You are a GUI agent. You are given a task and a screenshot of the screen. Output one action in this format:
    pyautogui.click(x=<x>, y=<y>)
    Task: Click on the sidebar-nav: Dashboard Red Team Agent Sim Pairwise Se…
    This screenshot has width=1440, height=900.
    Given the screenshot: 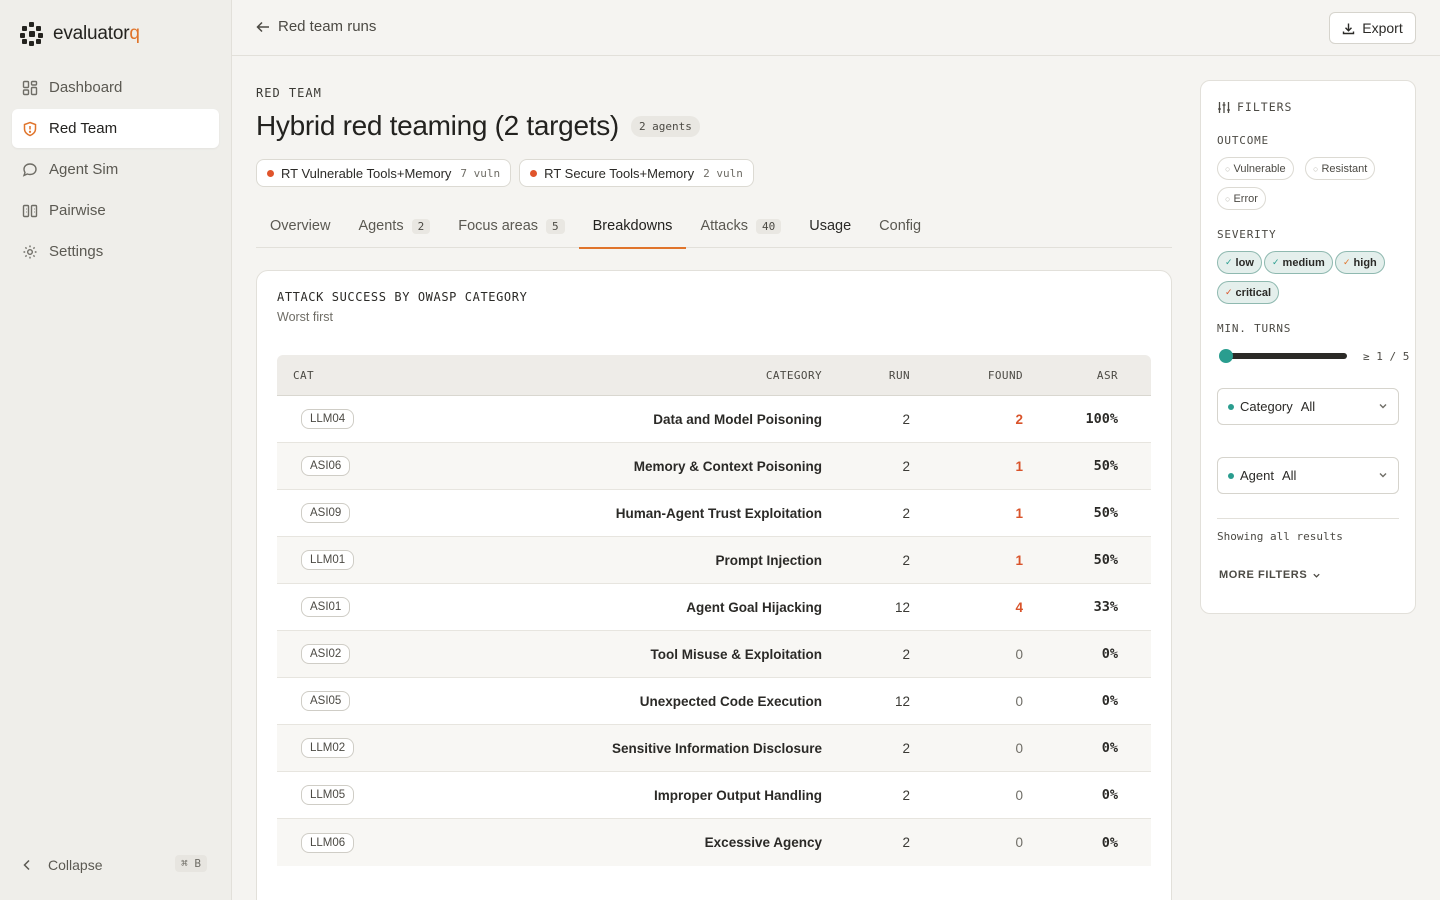 What is the action you would take?
    pyautogui.click(x=115, y=170)
    